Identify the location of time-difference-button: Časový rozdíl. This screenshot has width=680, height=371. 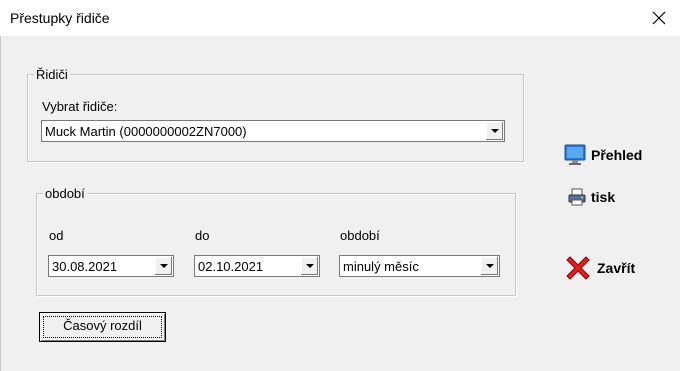
(102, 327).